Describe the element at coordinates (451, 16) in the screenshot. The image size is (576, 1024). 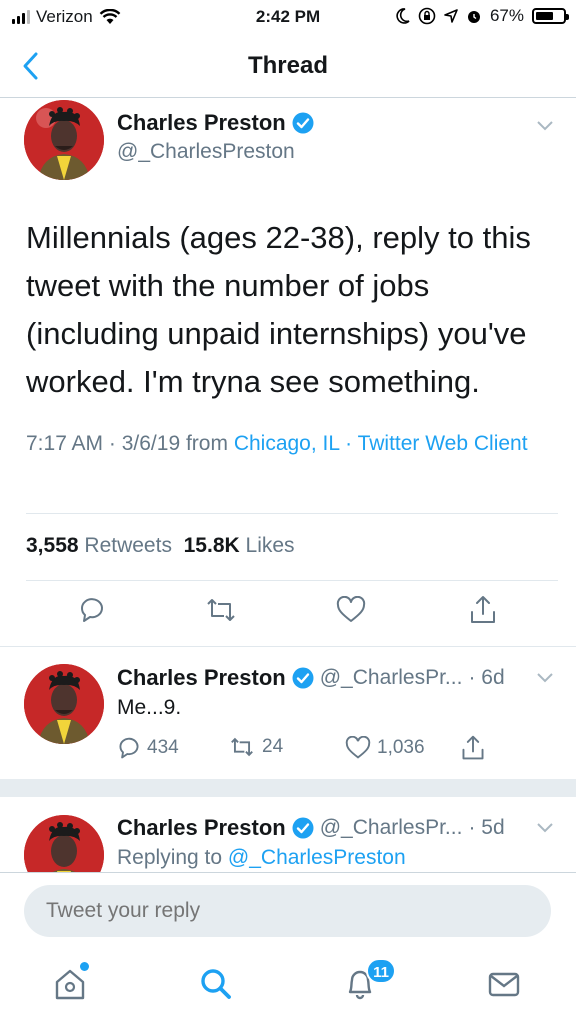
I see `location-icon` at that location.